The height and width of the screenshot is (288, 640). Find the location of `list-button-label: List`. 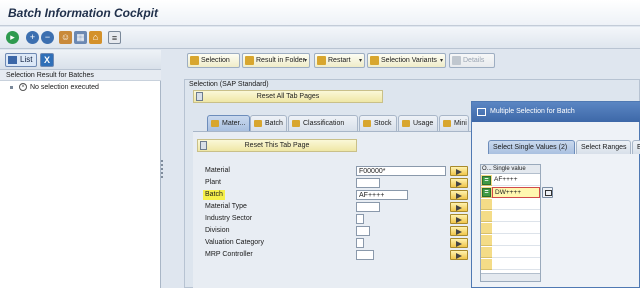

list-button-label: List is located at coordinates (26, 59).